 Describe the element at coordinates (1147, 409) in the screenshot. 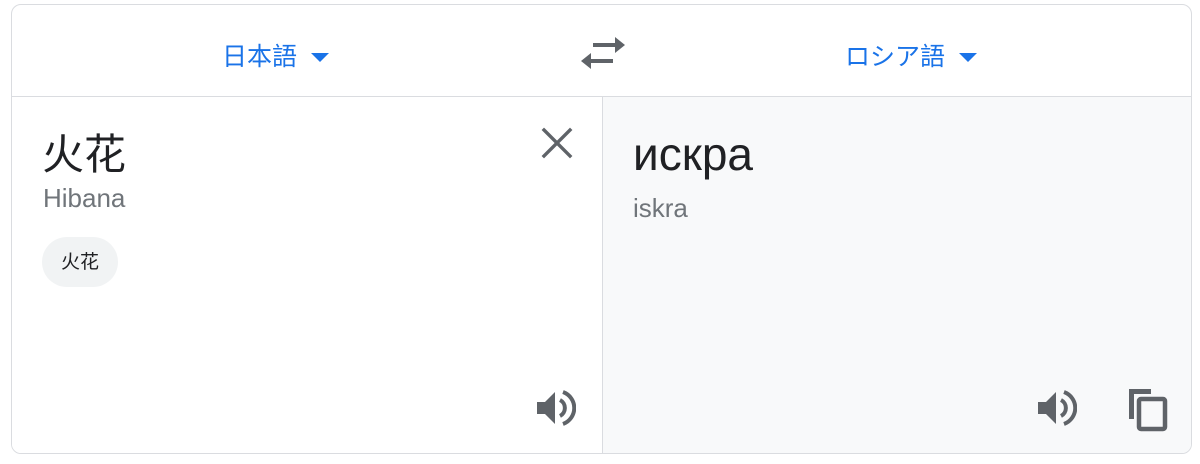

I see `copy-icon` at that location.